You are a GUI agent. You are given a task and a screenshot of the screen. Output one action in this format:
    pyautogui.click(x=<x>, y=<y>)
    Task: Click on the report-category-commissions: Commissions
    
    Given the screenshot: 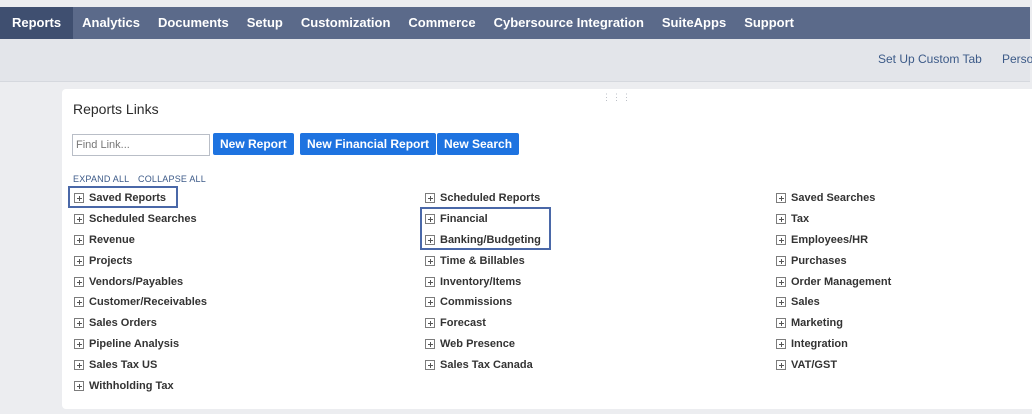 What is the action you would take?
    pyautogui.click(x=483, y=302)
    